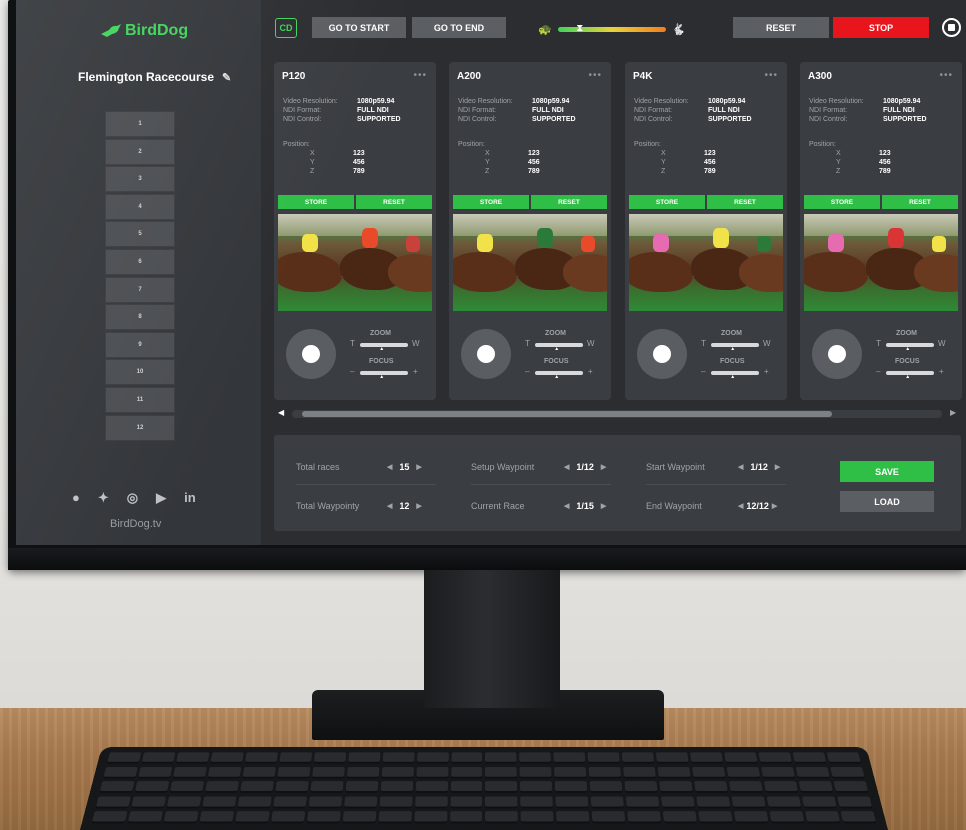 This screenshot has height=830, width=966. I want to click on current-race-stepper: ◀ 1/15 ▶, so click(585, 506).